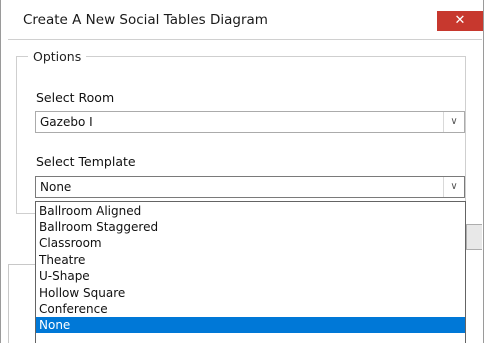 This screenshot has height=344, width=484. I want to click on room-select: Gazebo I ∨, so click(250, 122).